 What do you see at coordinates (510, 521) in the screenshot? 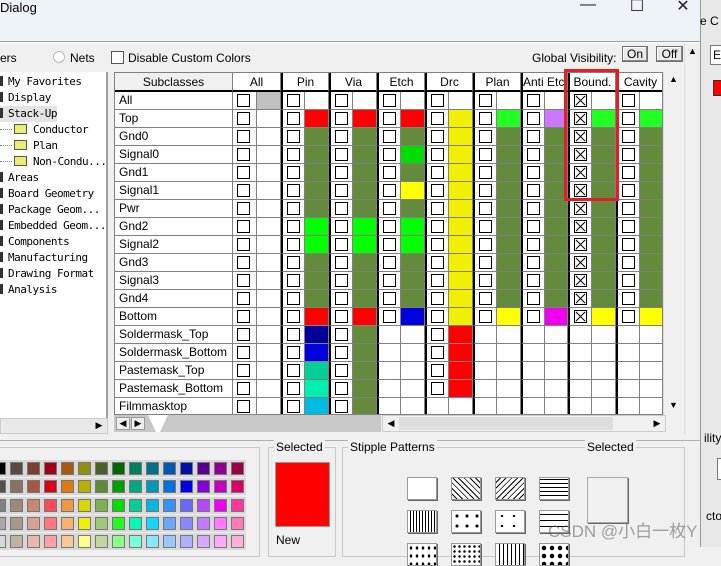
I see `stipple-crosses` at bounding box center [510, 521].